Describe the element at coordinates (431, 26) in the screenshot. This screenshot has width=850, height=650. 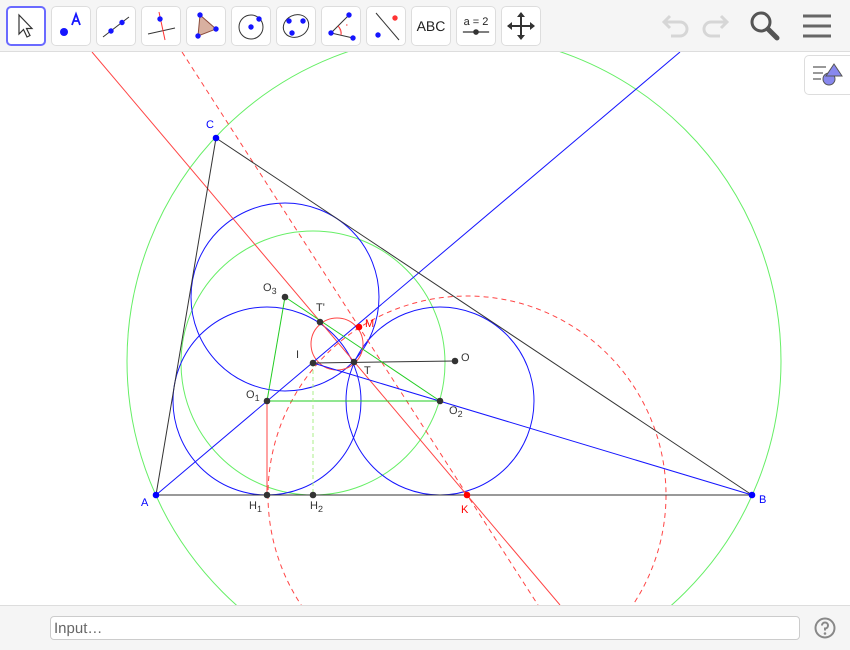
I see `text-tool: ABC` at that location.